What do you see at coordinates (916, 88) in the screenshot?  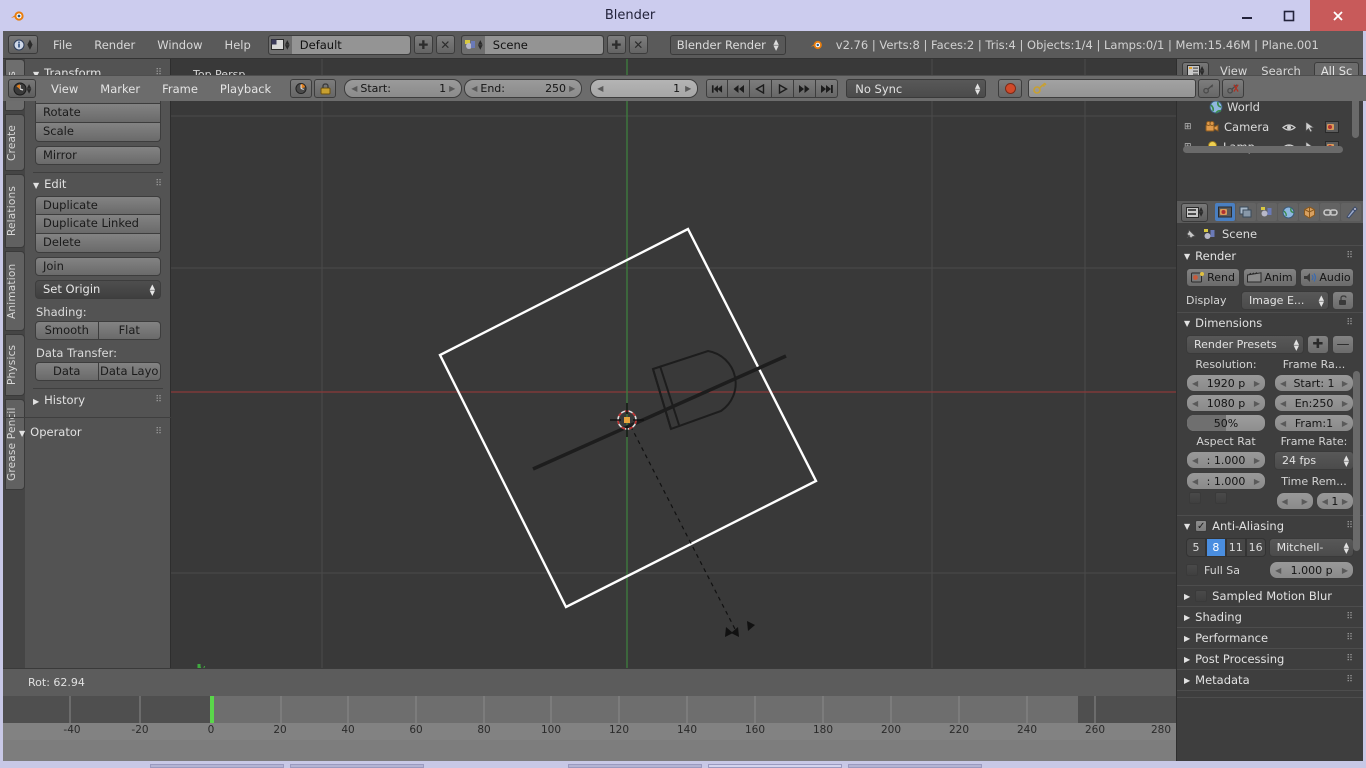 I see `dropdown-sync-mode: No Sync ▲ ▼` at bounding box center [916, 88].